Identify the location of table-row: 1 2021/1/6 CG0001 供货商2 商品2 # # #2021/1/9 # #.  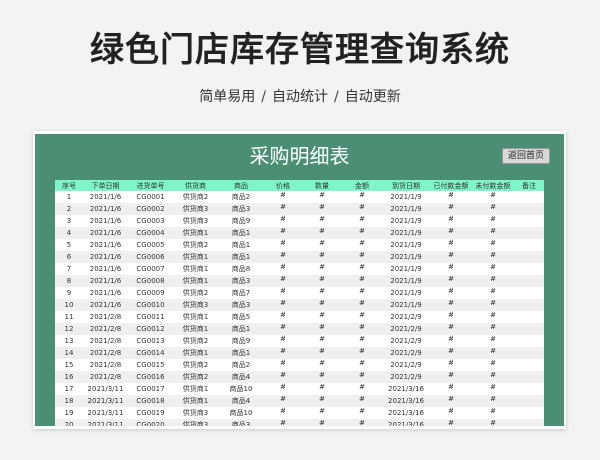
(299, 197).